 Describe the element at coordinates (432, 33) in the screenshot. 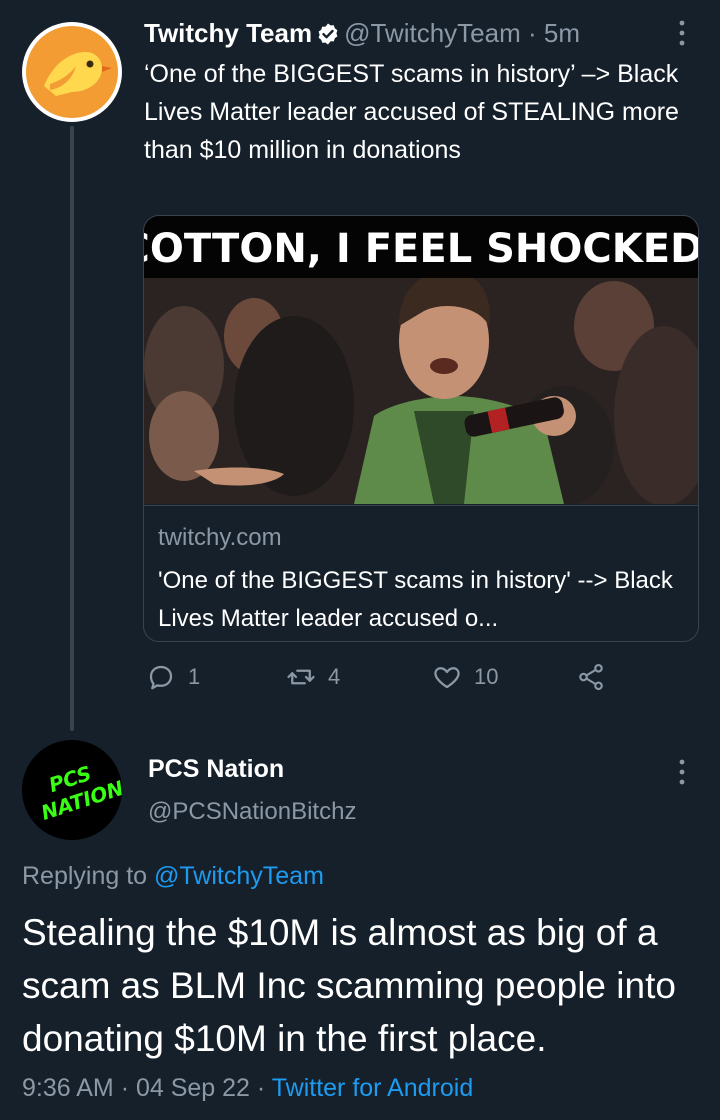

I see `author-handle: @TwitchyTeam` at that location.